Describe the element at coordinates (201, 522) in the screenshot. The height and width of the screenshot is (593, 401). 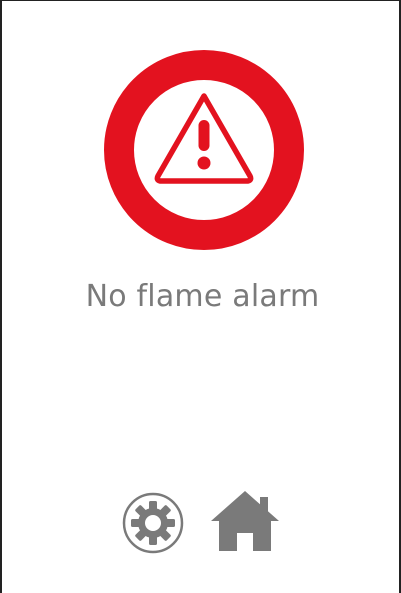
I see `bottom-navigation` at that location.